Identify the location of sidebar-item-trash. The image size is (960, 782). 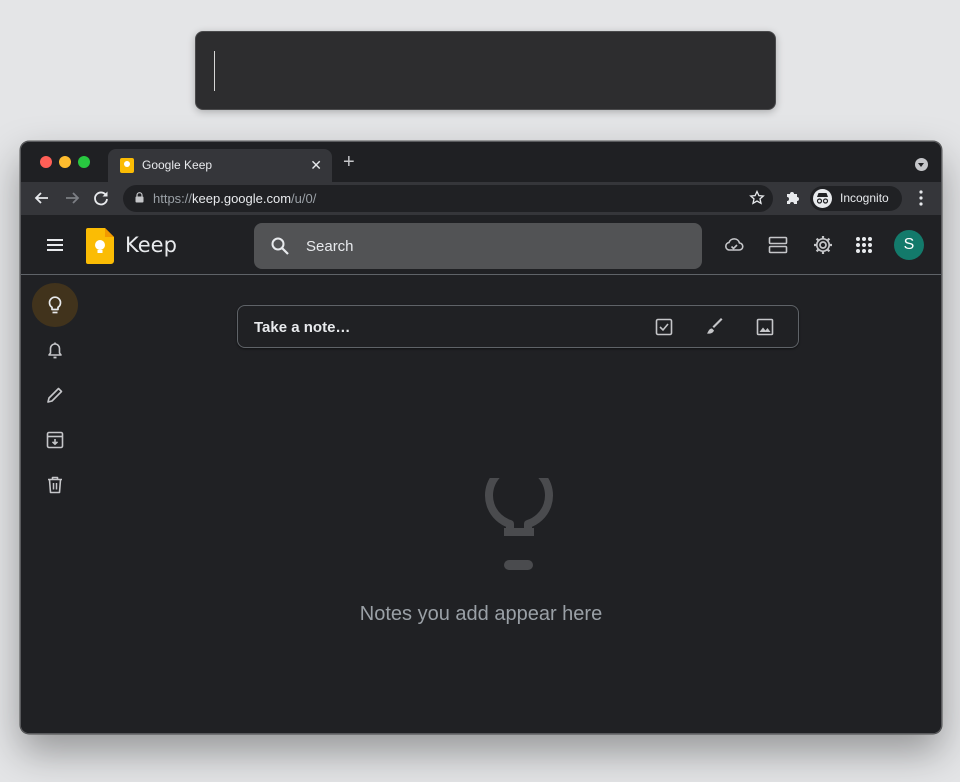
(55, 485).